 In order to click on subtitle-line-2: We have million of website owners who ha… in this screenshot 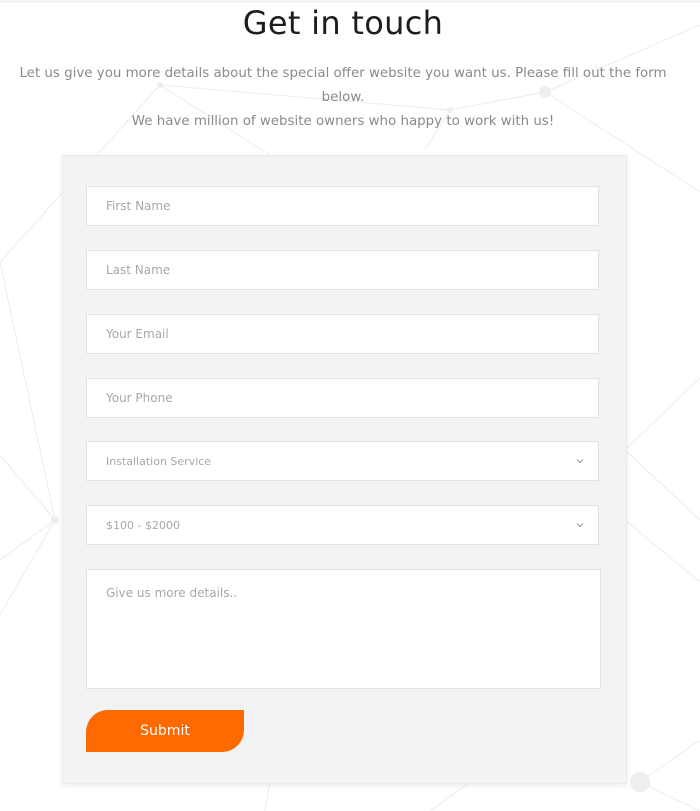, I will do `click(343, 121)`.